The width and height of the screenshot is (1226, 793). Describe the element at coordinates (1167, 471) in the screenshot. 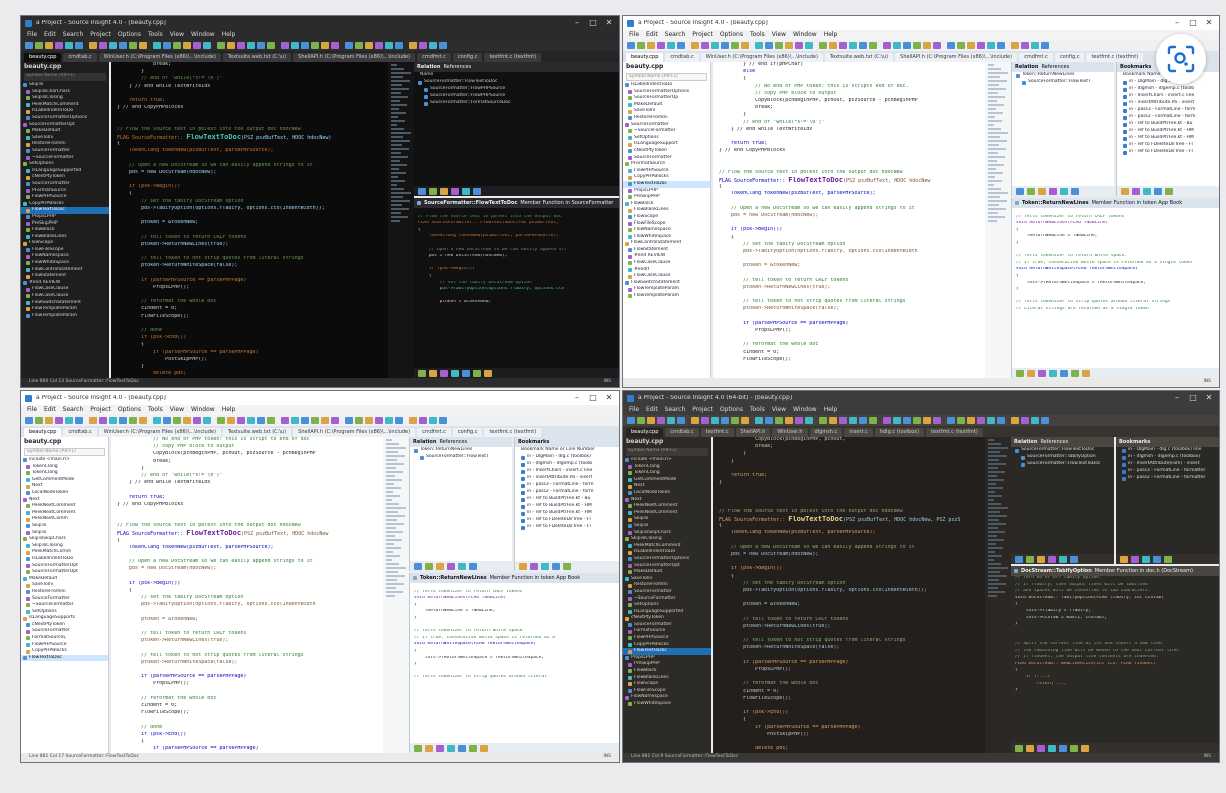

I see `bookmark-item: in - pass3 - FormatLine - formatter` at that location.